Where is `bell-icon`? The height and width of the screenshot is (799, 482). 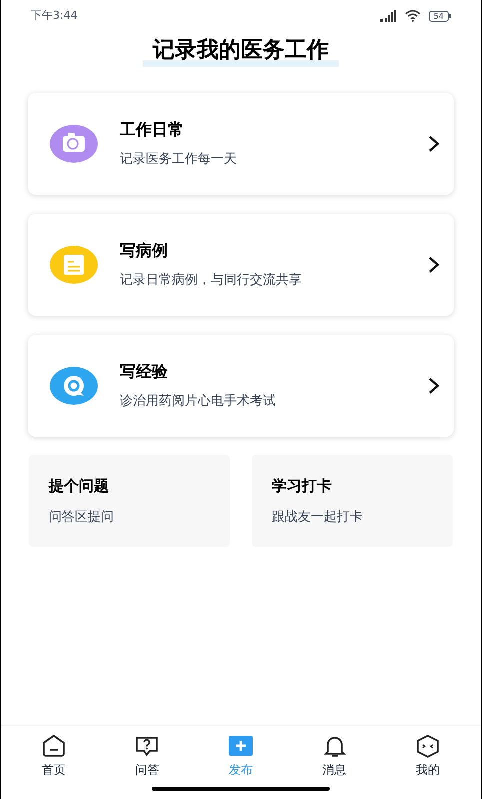
bell-icon is located at coordinates (335, 746).